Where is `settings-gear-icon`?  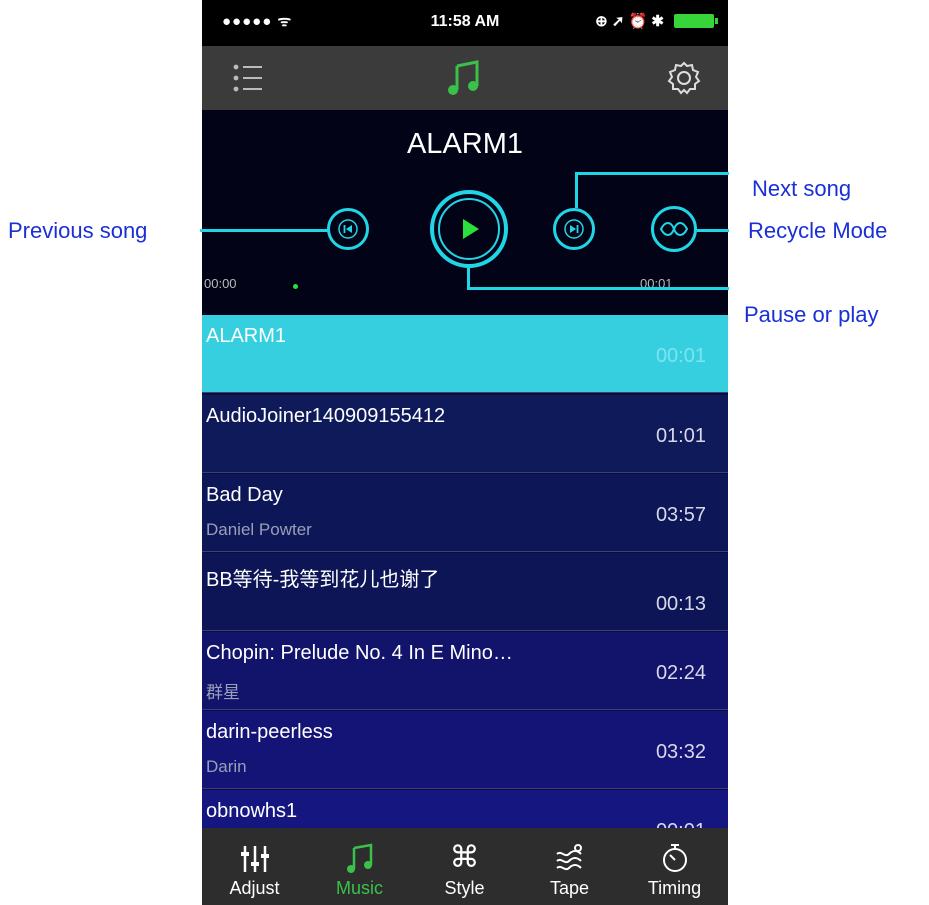 settings-gear-icon is located at coordinates (684, 78).